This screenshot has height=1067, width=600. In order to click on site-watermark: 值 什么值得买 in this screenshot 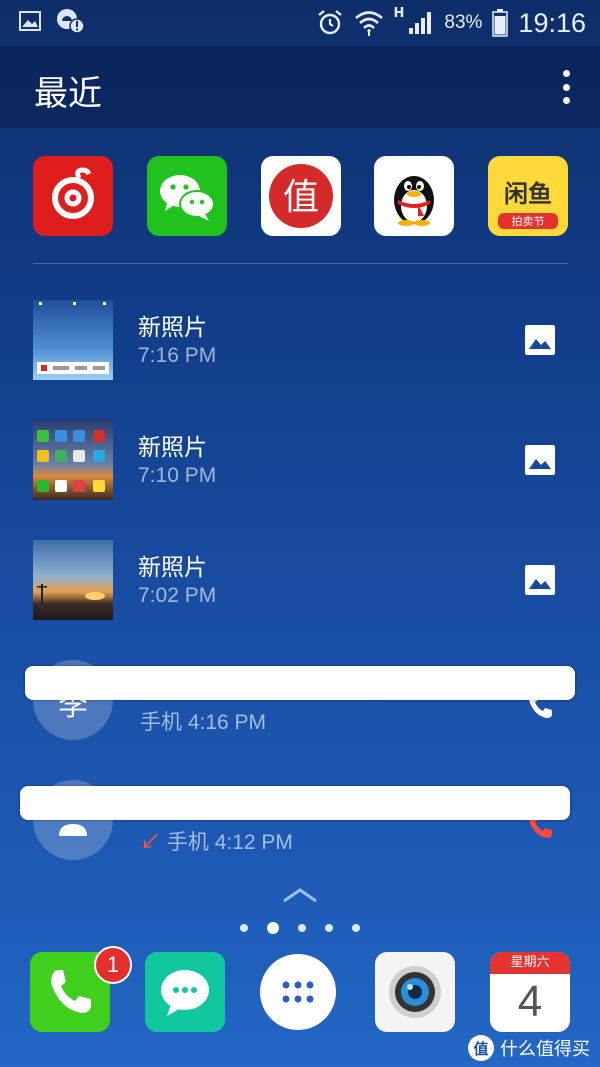, I will do `click(529, 1048)`.